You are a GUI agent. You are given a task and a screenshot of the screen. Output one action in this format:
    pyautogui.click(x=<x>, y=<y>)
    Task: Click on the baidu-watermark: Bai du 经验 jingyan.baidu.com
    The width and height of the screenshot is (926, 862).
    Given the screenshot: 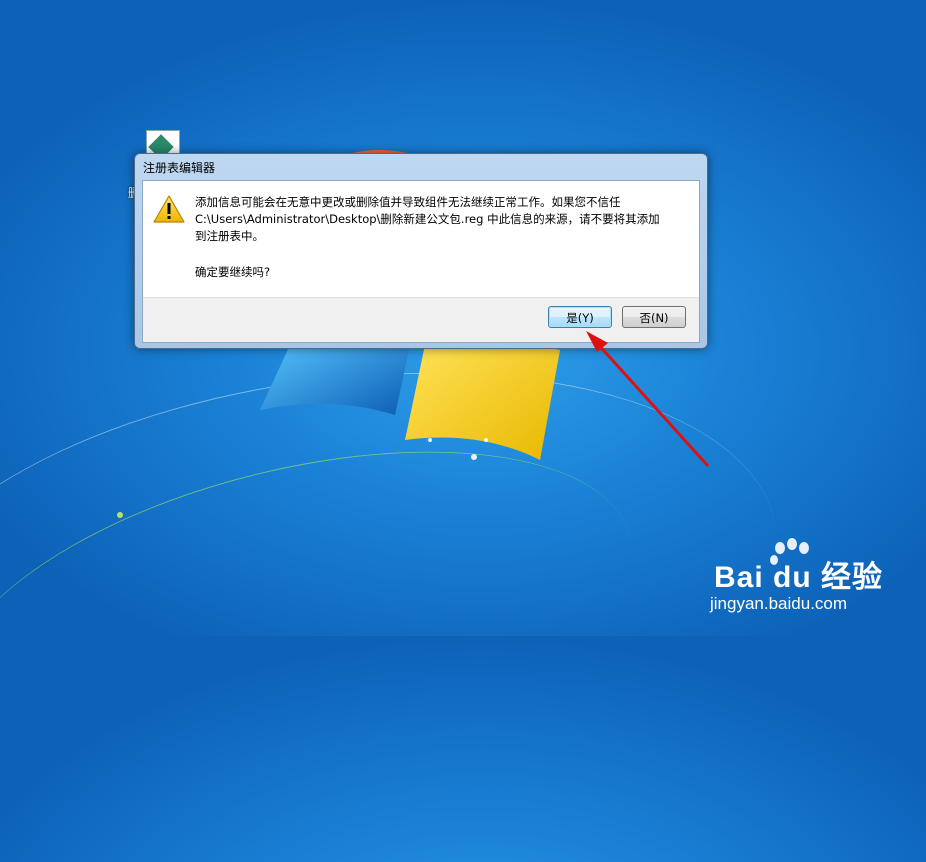 What is the action you would take?
    pyautogui.click(x=810, y=578)
    